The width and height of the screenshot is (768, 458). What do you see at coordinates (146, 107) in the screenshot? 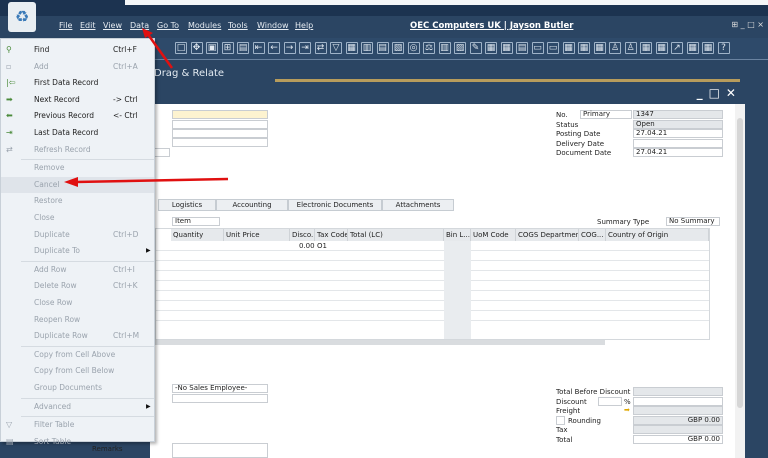
I see `annotation-arrows` at bounding box center [146, 107].